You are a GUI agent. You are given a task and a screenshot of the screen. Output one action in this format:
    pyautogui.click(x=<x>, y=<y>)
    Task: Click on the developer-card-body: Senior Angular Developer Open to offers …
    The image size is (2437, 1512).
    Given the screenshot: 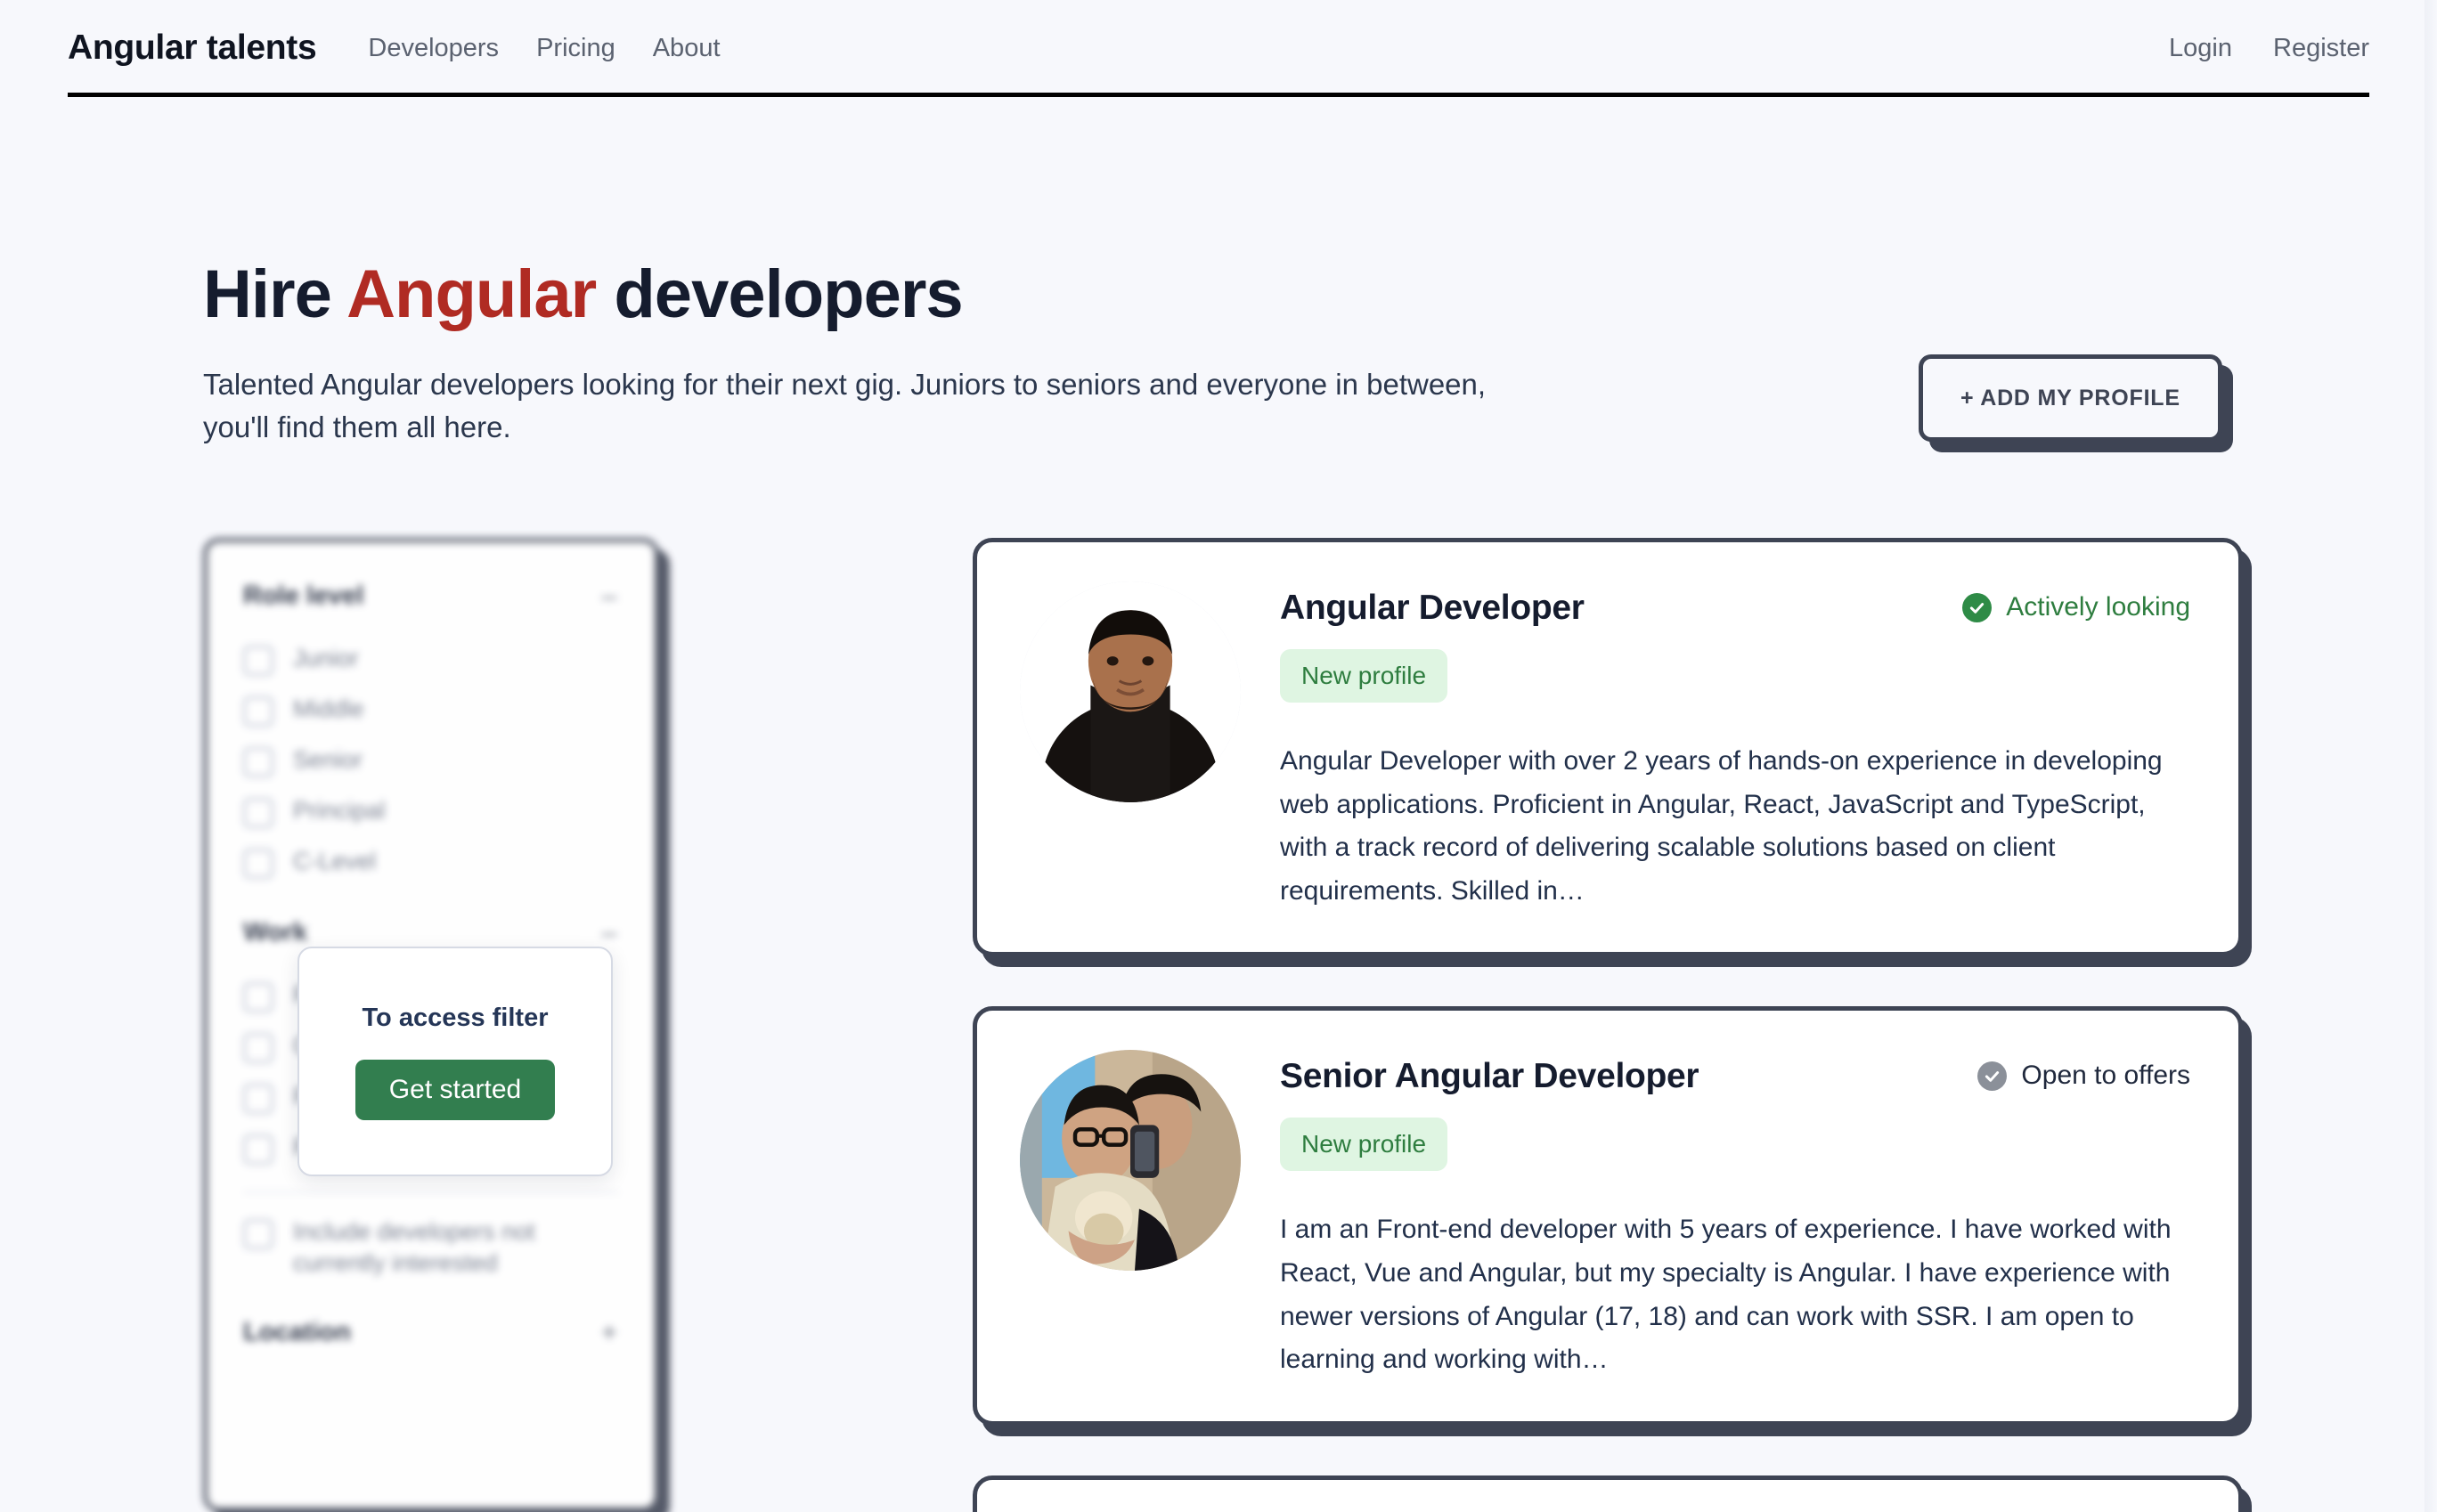 What is the action you would take?
    pyautogui.click(x=1735, y=1215)
    